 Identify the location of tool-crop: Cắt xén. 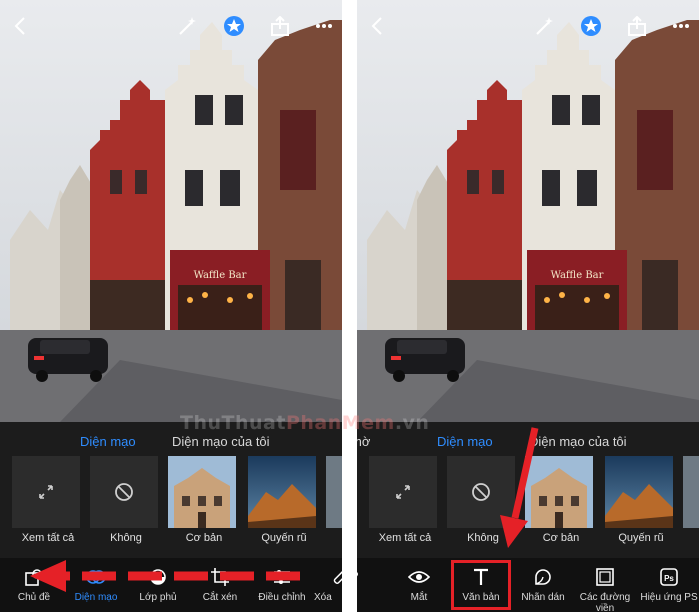
(220, 585).